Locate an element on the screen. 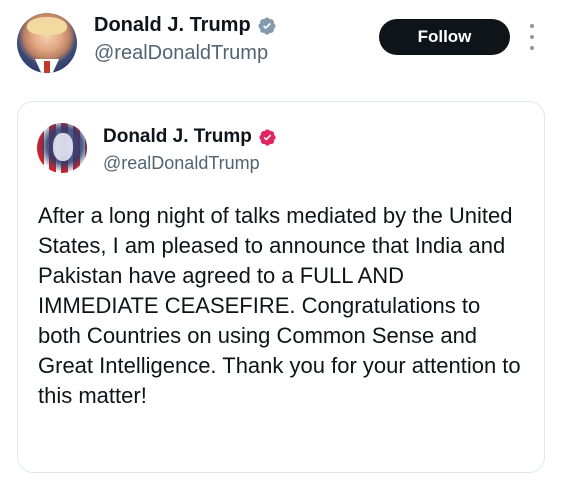 The height and width of the screenshot is (480, 562). quoted-name-row: Donald J. Trump is located at coordinates (190, 137).